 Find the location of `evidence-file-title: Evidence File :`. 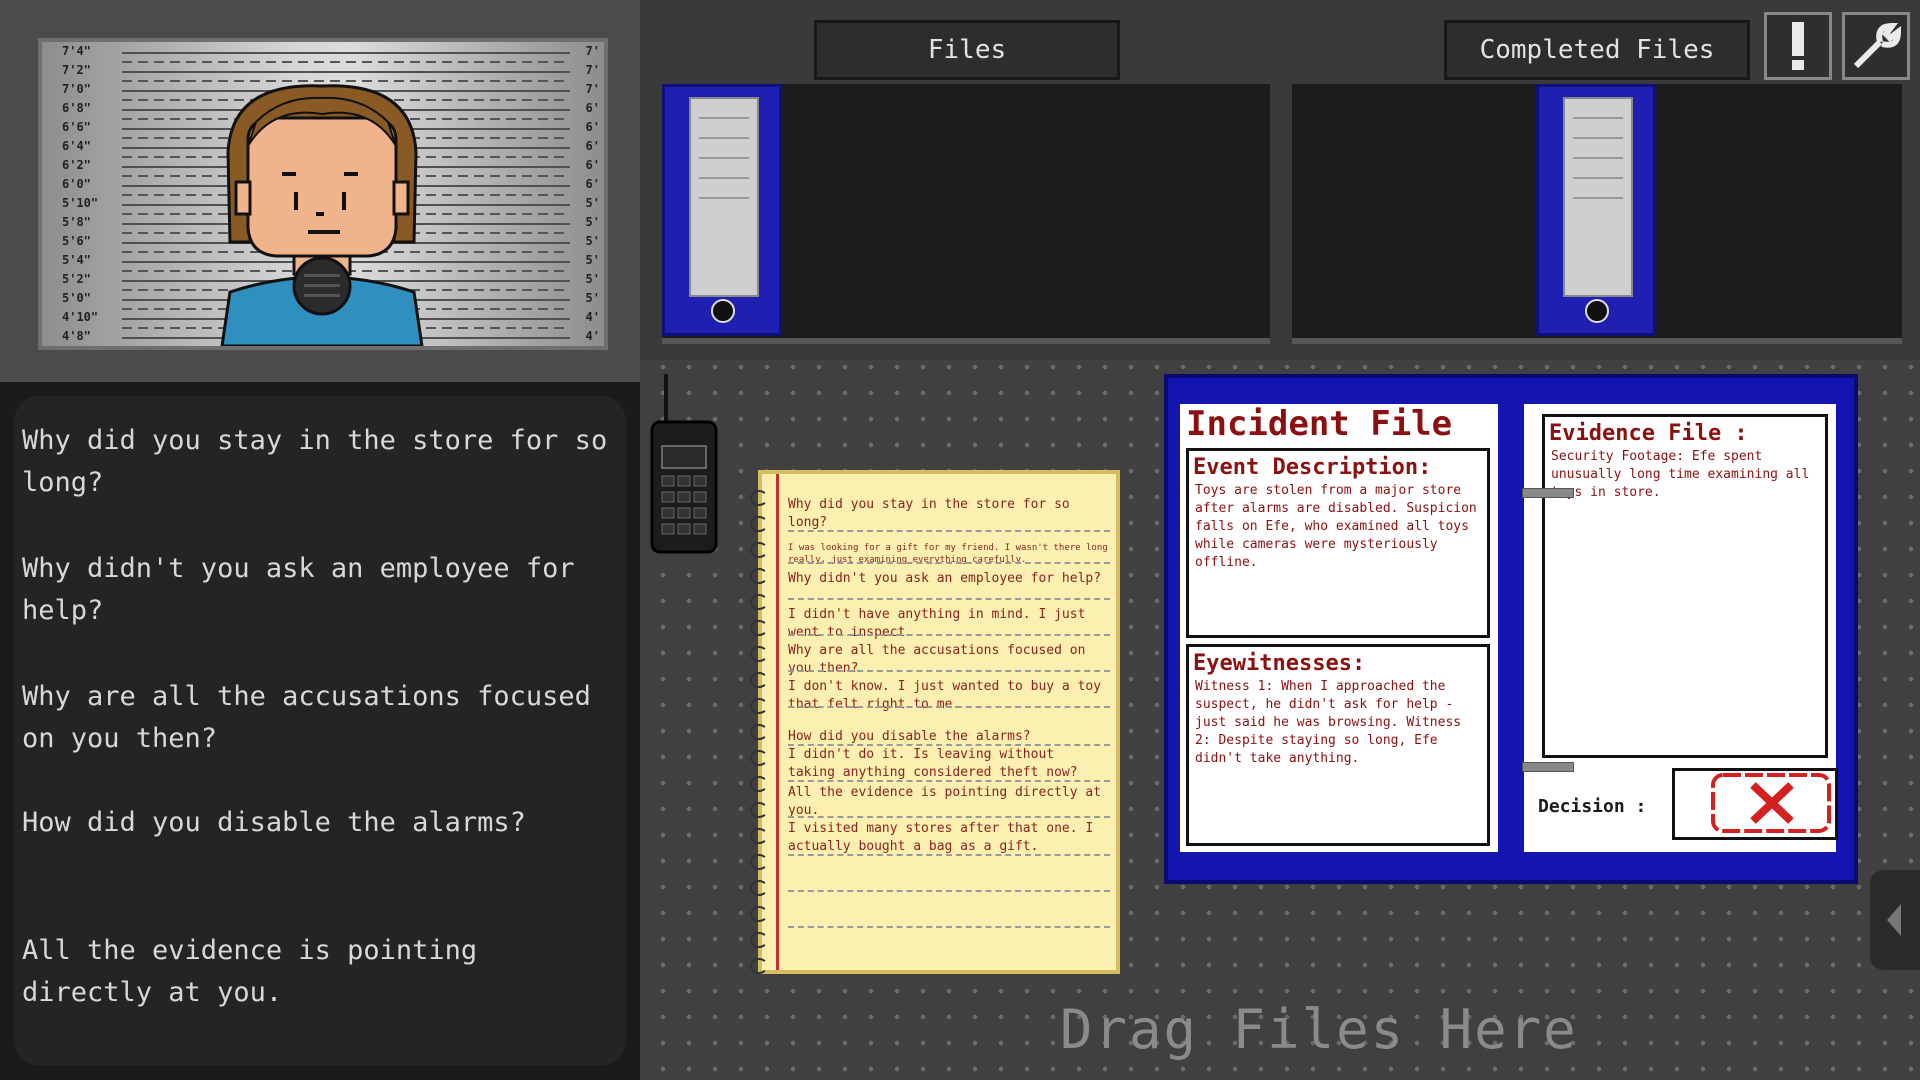

evidence-file-title: Evidence File : is located at coordinates (1648, 433).